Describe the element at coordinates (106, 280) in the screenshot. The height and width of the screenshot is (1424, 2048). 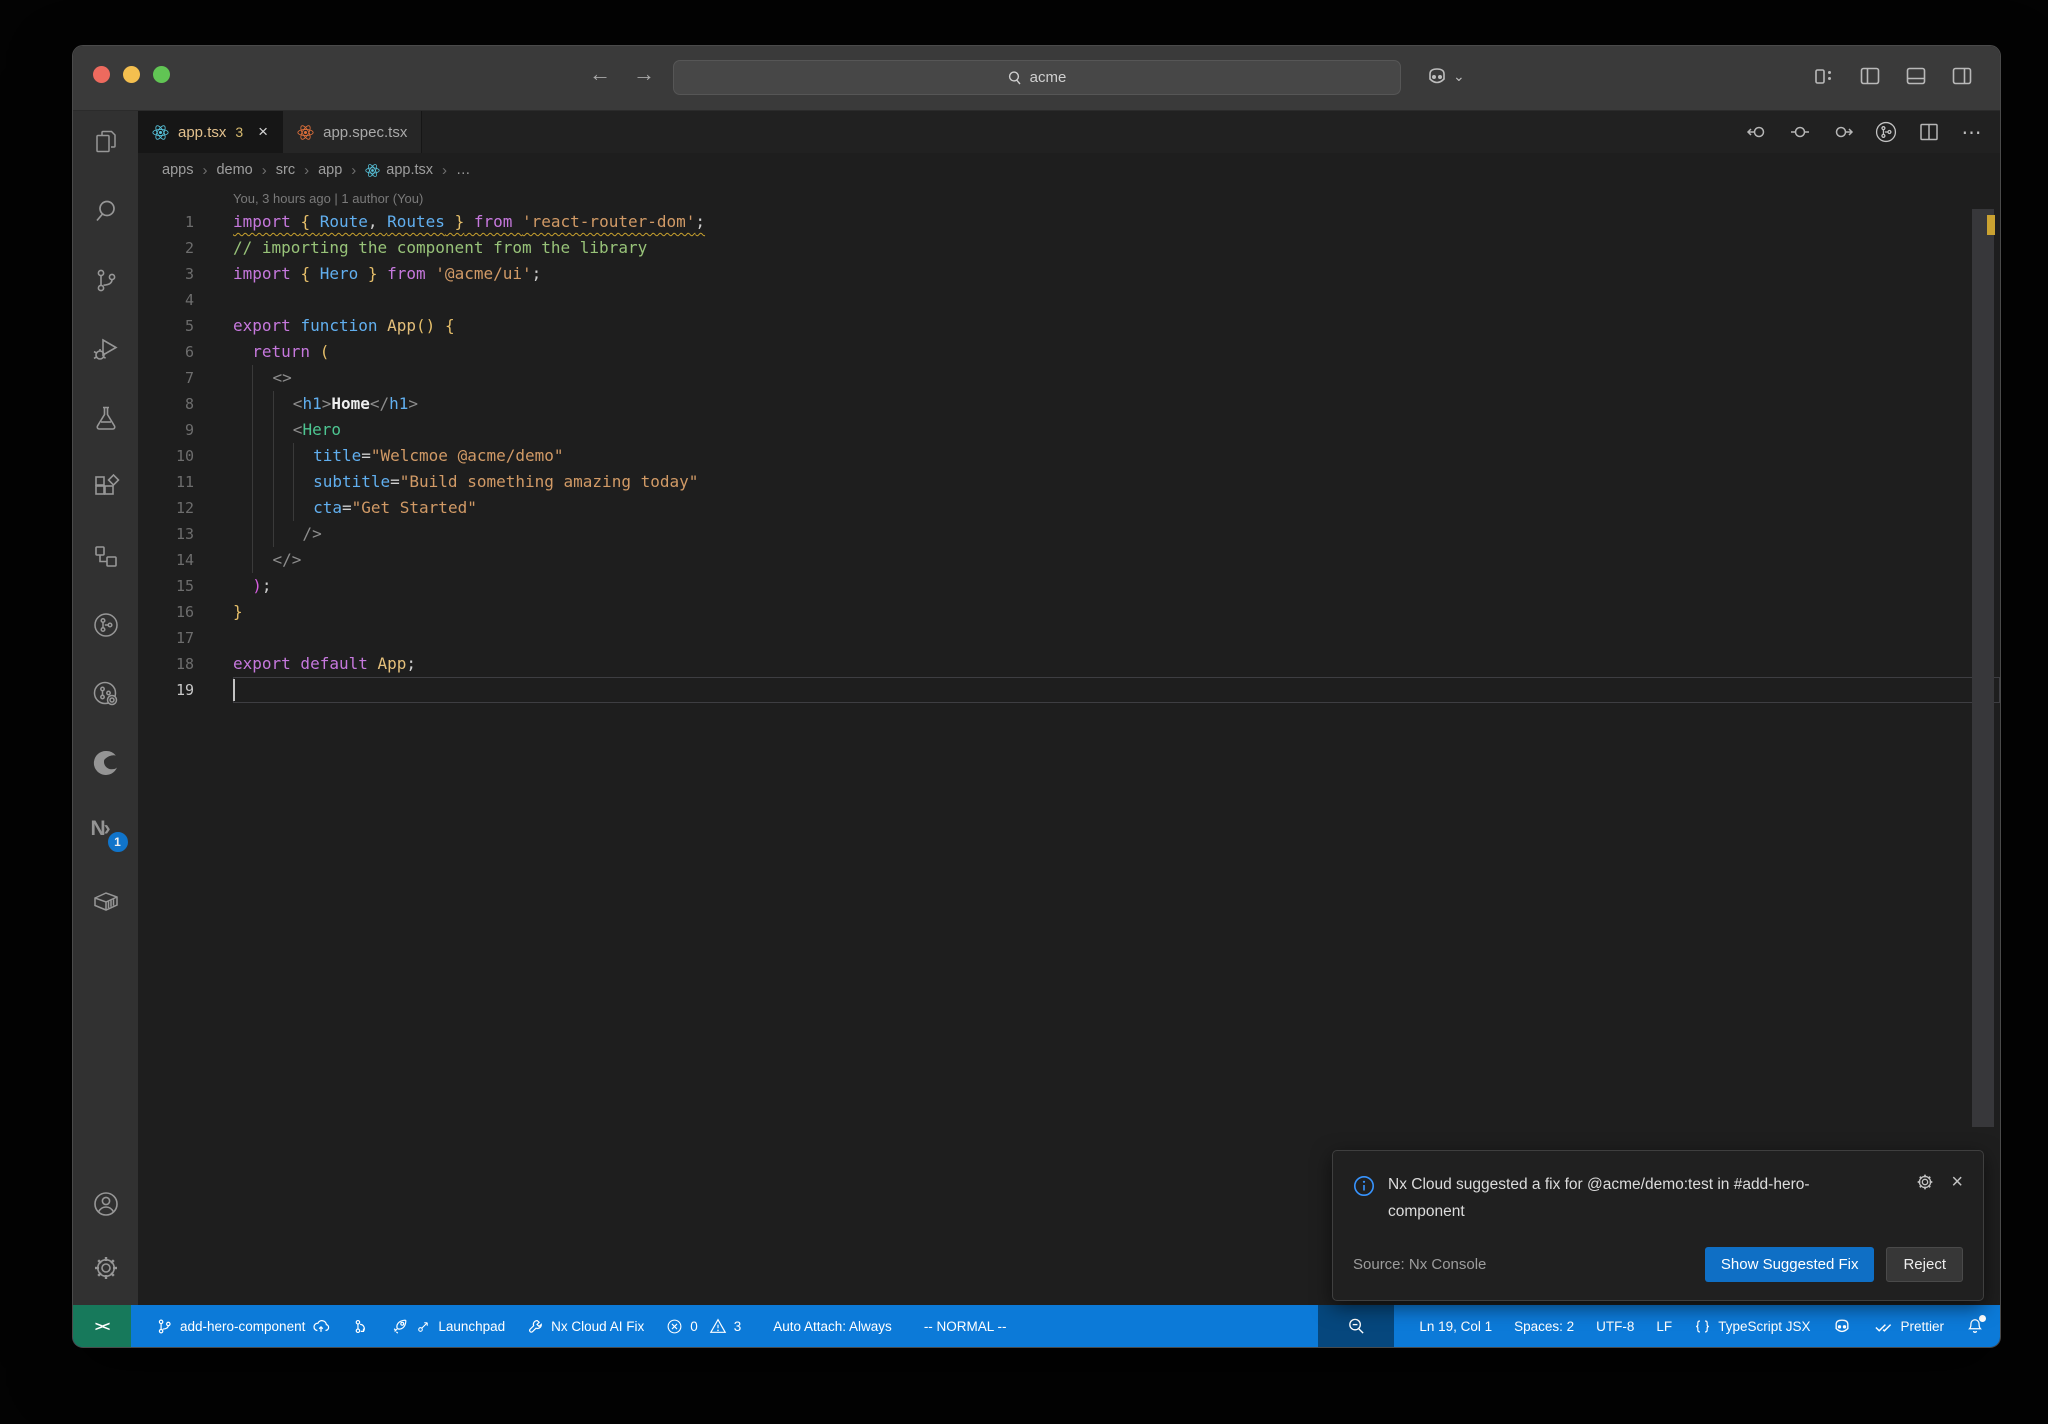
I see `source-control-icon` at that location.